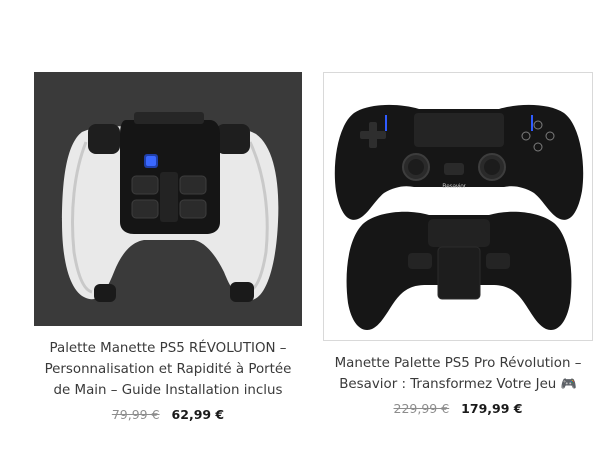 Image resolution: width=605 pixels, height=455 pixels. Describe the element at coordinates (198, 414) in the screenshot. I see `new-price-1: 62,99 €` at that location.